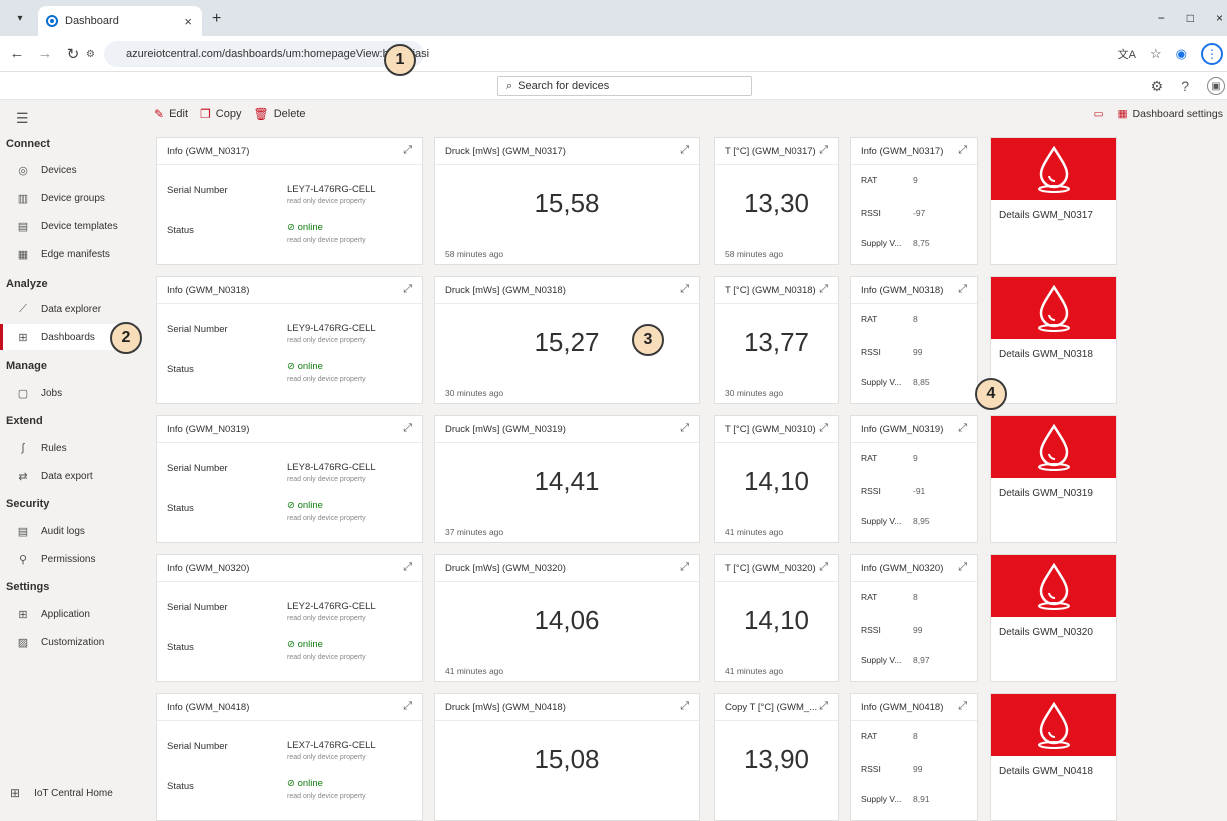 This screenshot has height=821, width=1227. I want to click on help-icon: ?, so click(1185, 86).